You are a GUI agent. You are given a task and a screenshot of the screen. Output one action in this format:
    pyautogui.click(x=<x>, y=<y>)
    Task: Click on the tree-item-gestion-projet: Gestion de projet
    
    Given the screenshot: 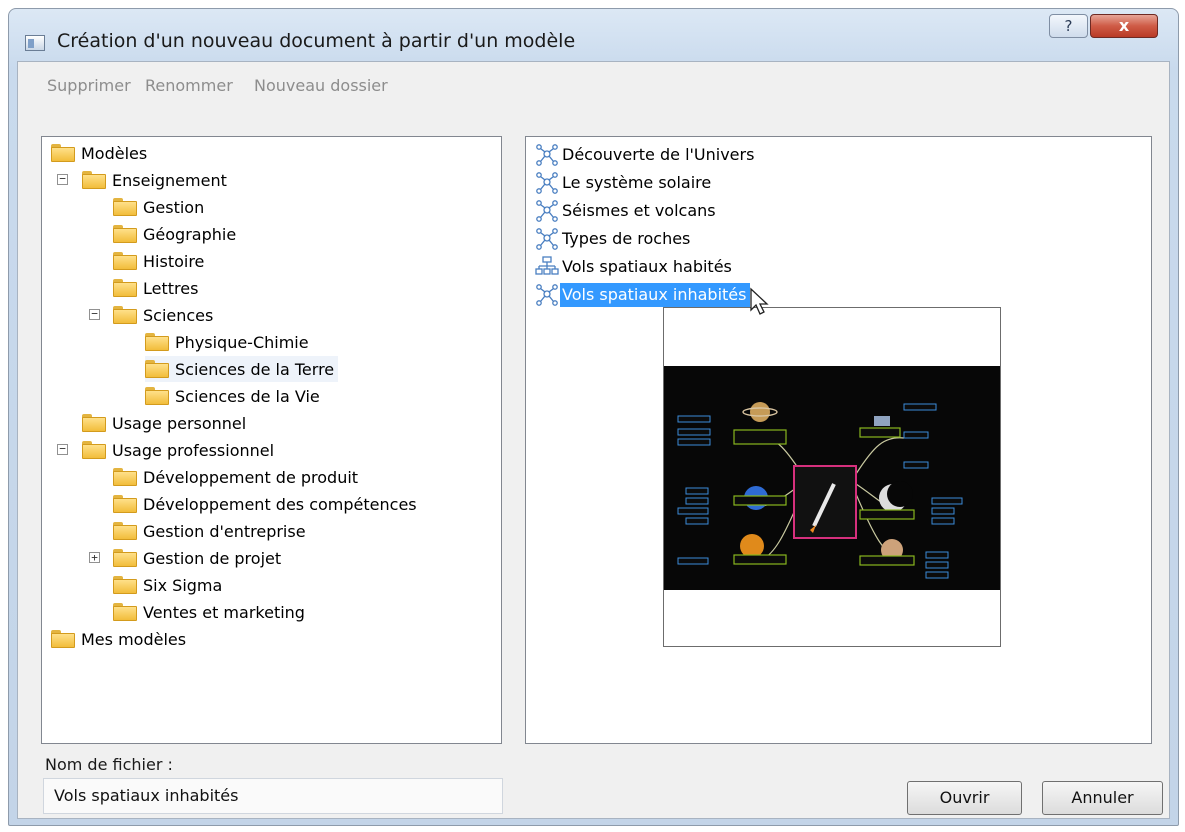 What is the action you would take?
    pyautogui.click(x=197, y=558)
    